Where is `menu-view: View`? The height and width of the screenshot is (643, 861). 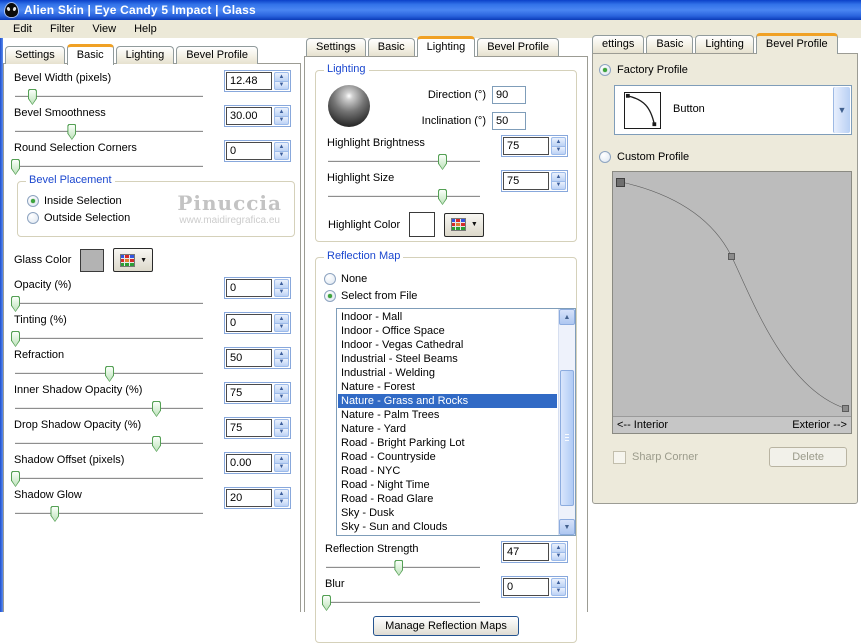
menu-view: View is located at coordinates (104, 29).